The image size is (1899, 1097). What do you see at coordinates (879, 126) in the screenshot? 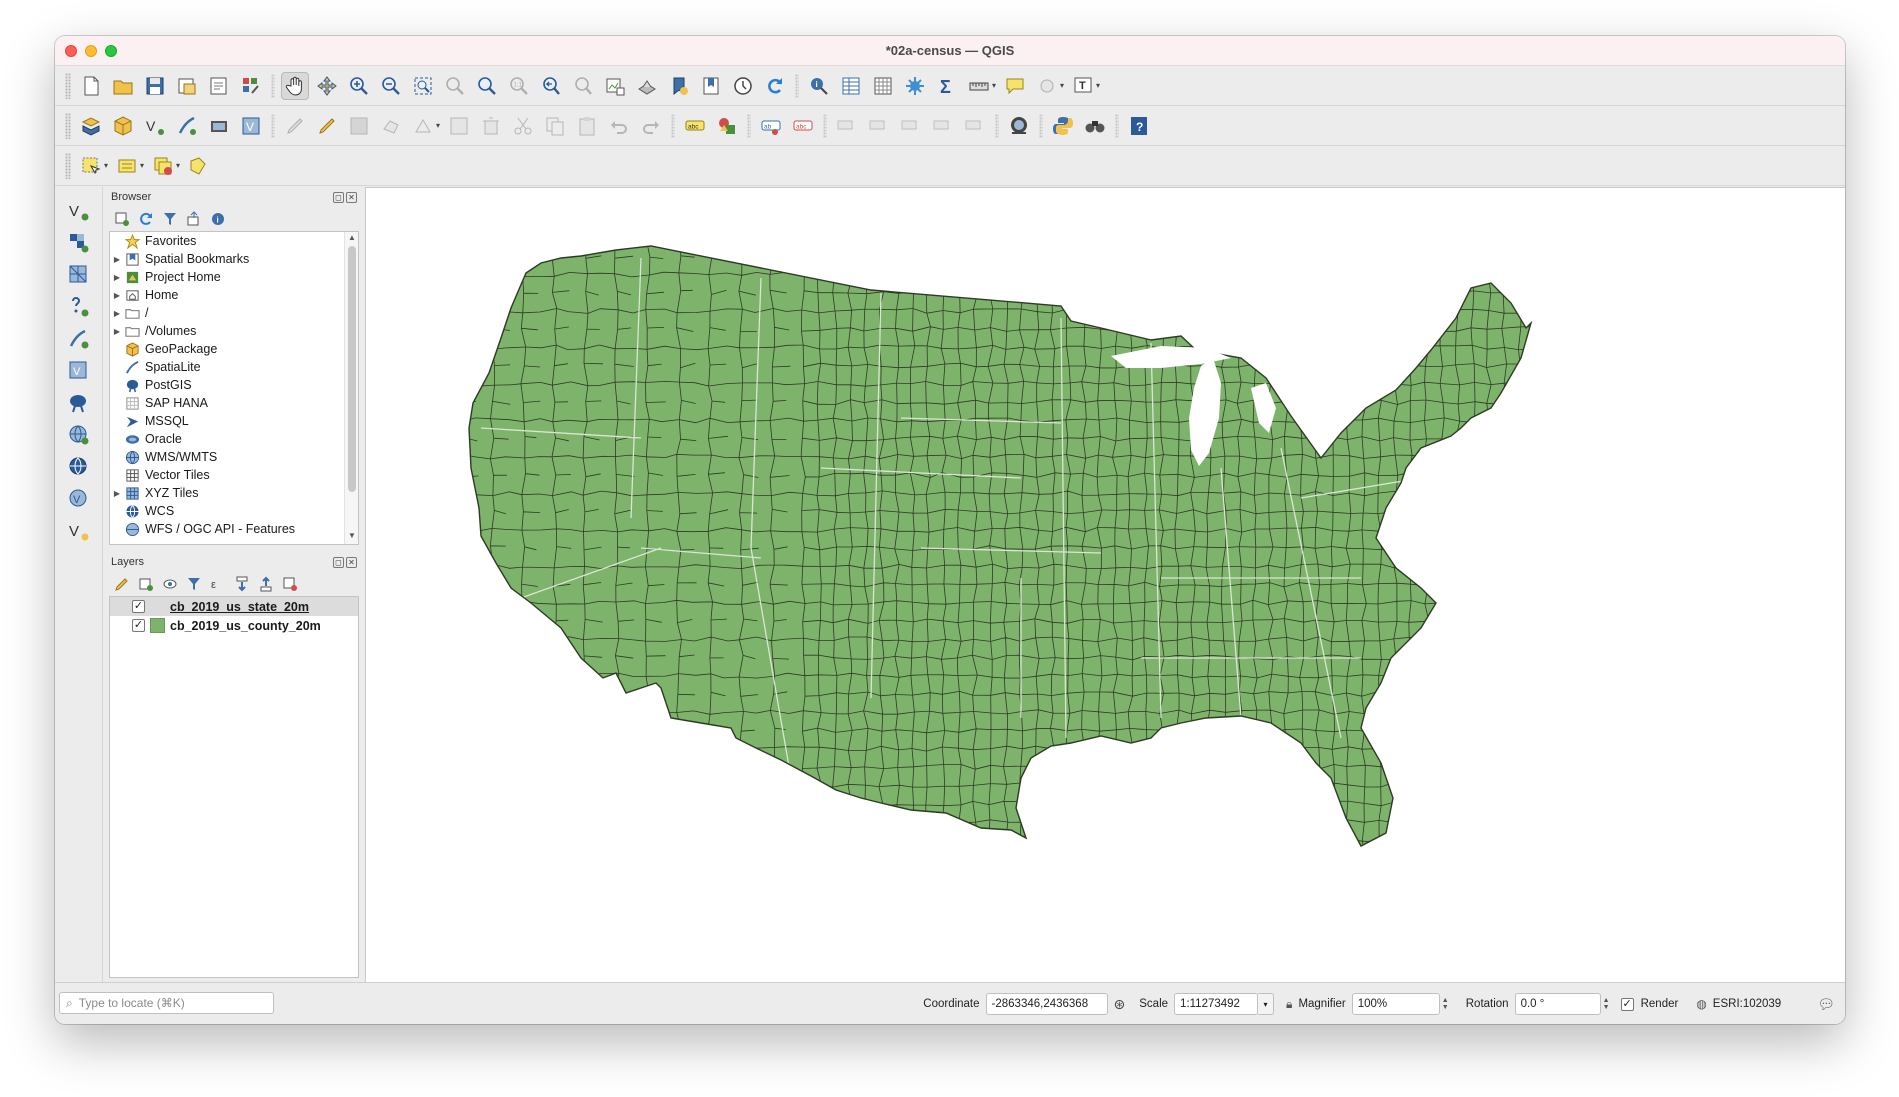
I see `show-hide-labels-icon` at bounding box center [879, 126].